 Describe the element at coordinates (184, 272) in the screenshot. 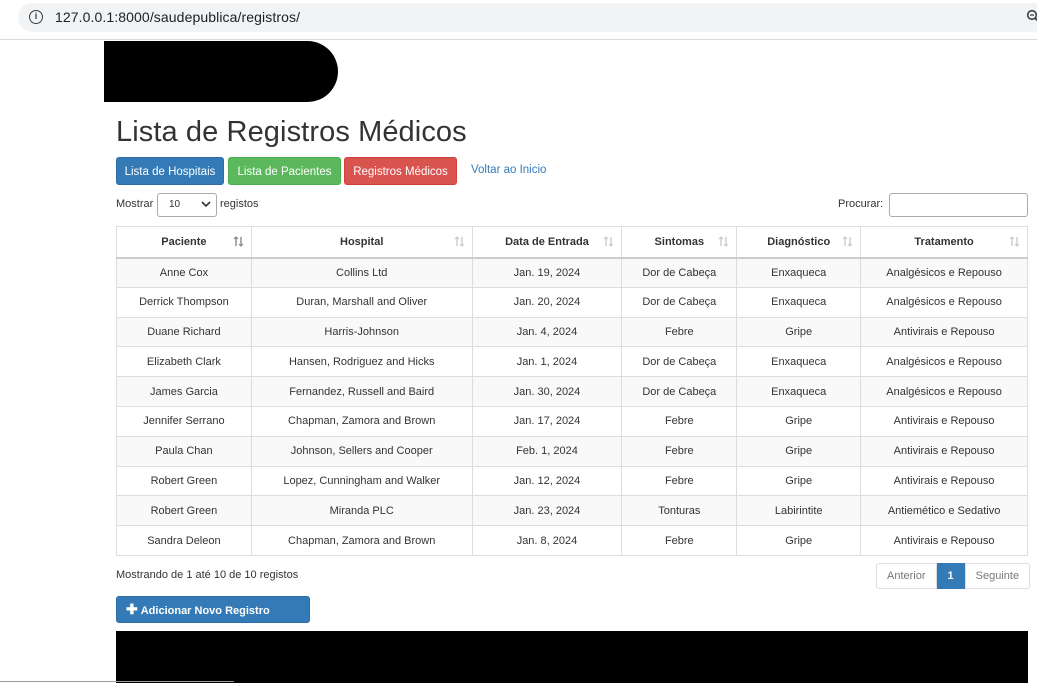

I see `table-cell: Anne Cox` at that location.